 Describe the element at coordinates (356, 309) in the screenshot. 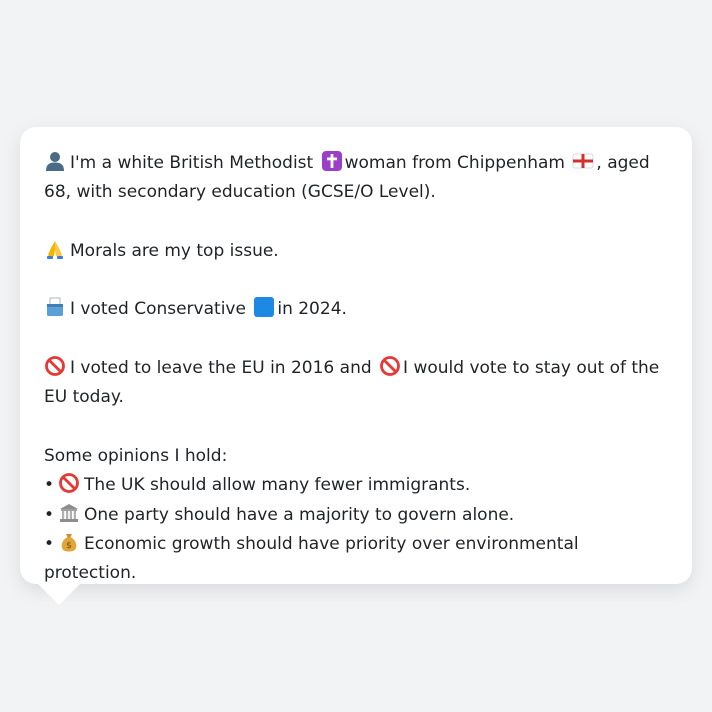

I see `vote-paragraph: I voted Conservative in 2024.` at that location.